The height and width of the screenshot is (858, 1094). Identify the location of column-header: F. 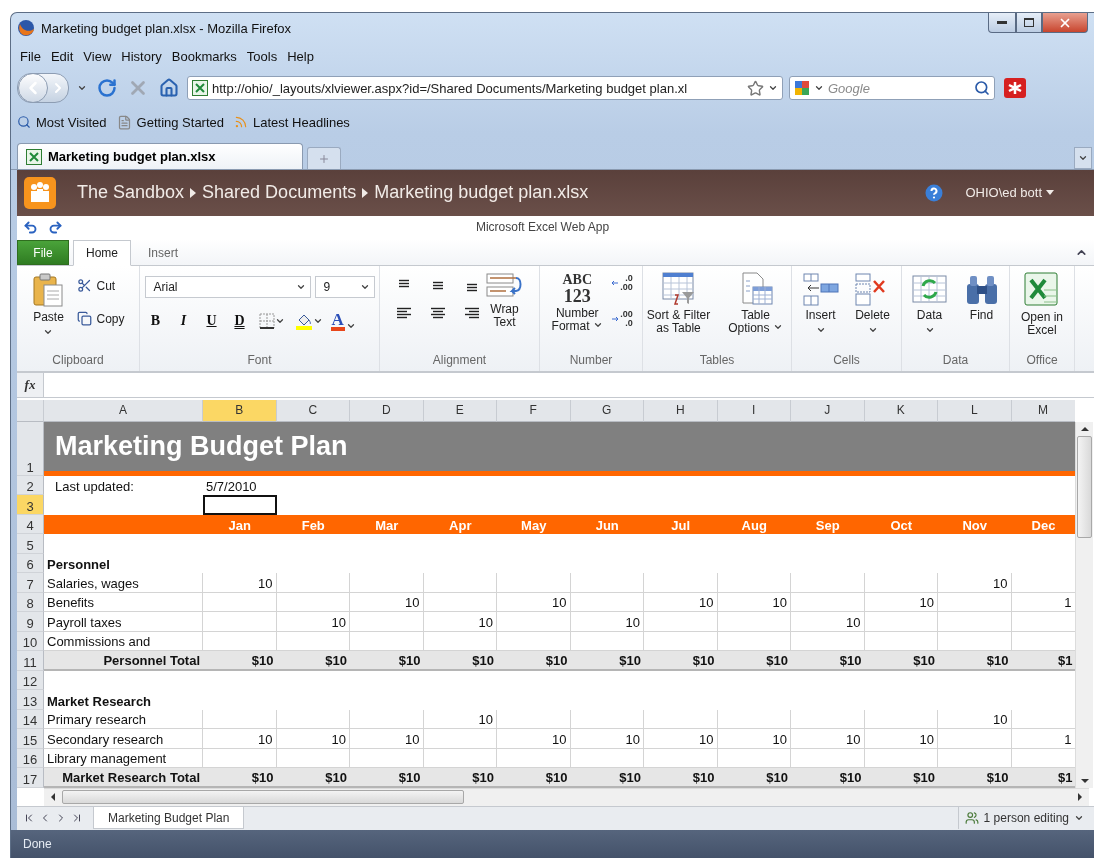
(534, 410).